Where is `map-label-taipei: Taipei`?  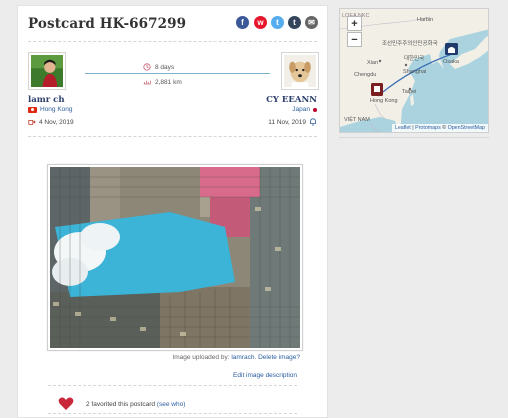 map-label-taipei: Taipei is located at coordinates (409, 92).